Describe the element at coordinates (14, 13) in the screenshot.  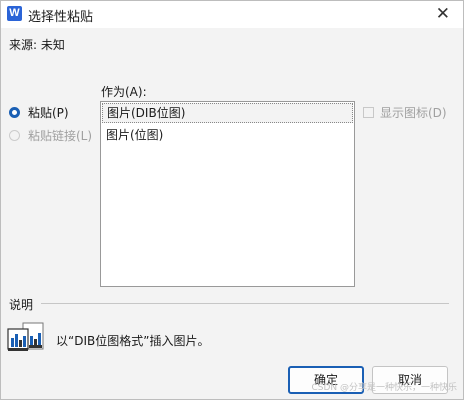
I see `wps-writer-icon: W` at that location.